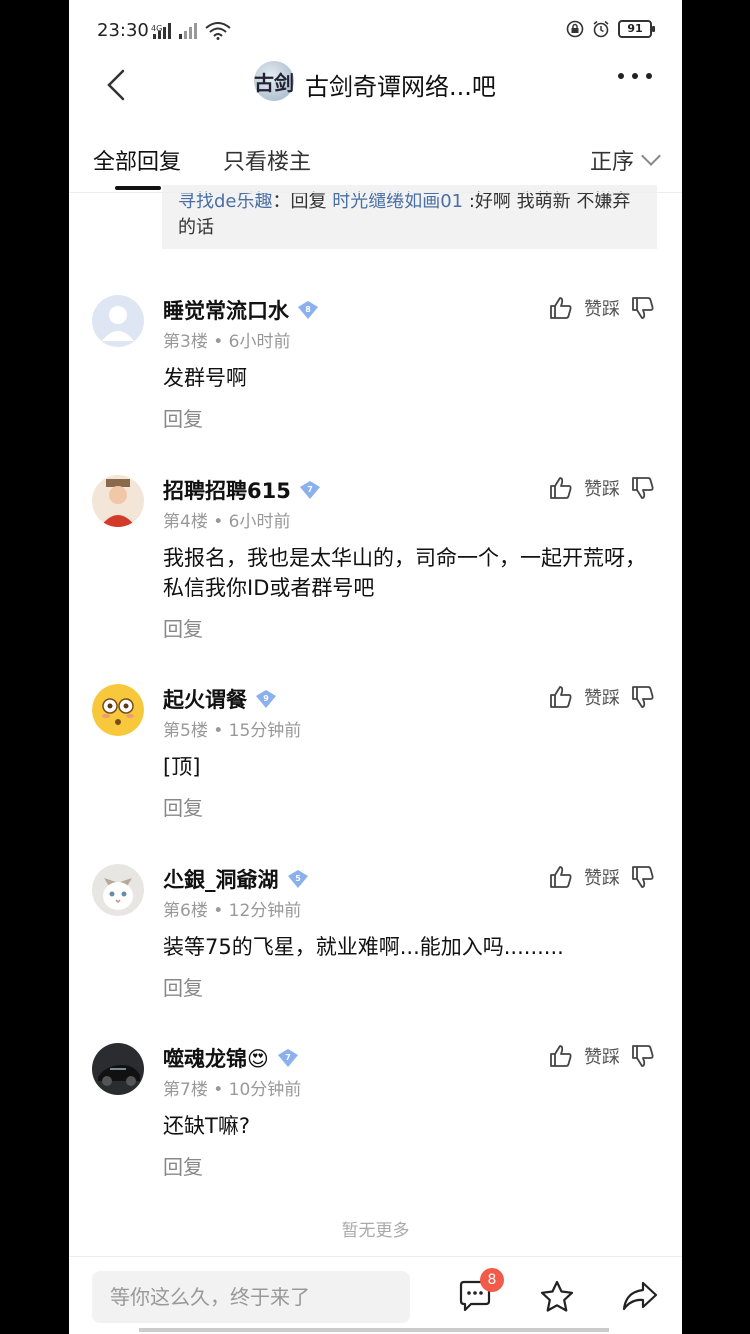  I want to click on username-text: 招聘招聘615, so click(227, 491).